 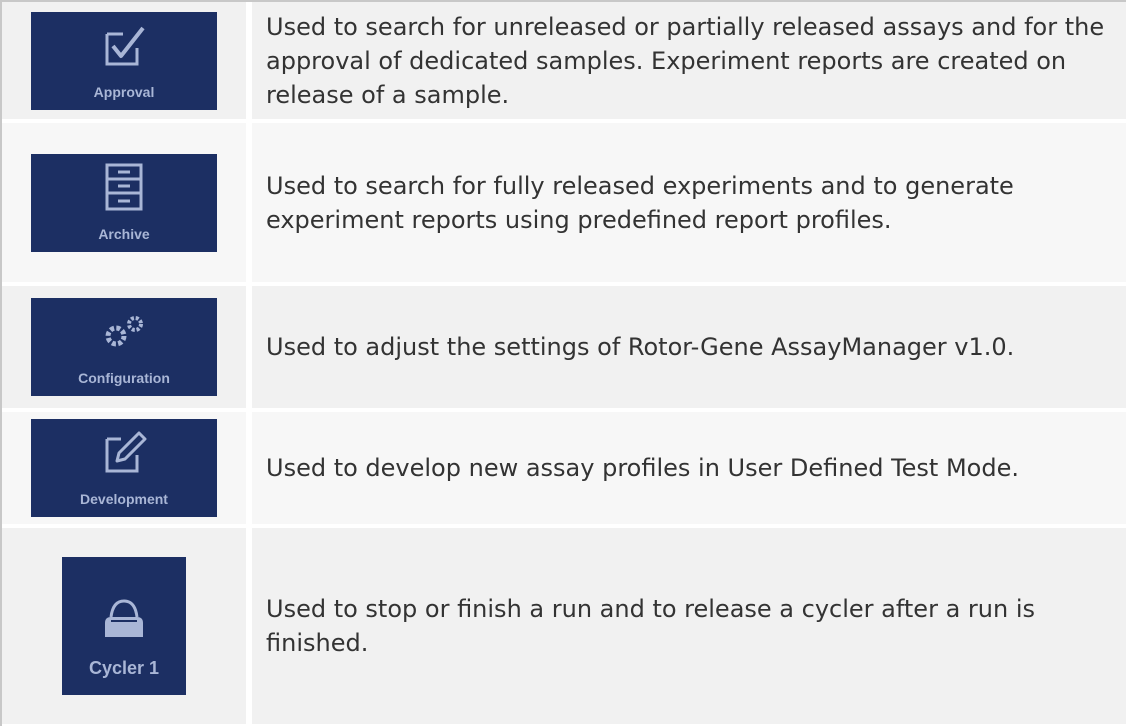 What do you see at coordinates (124, 186) in the screenshot?
I see `archive-cabinet-icon` at bounding box center [124, 186].